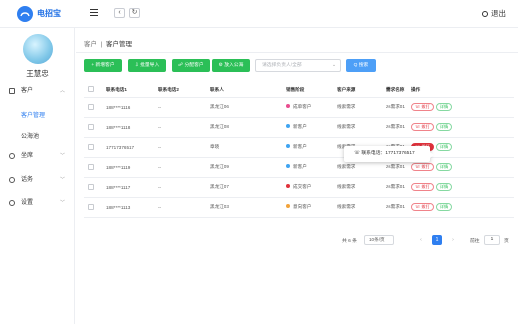 This screenshot has width=518, height=324. I want to click on table-row: 188****1117 -- 黑龙江07 成交客户 线索需求 zs需求01 ☏ 拨打 详情, so click(299, 187).